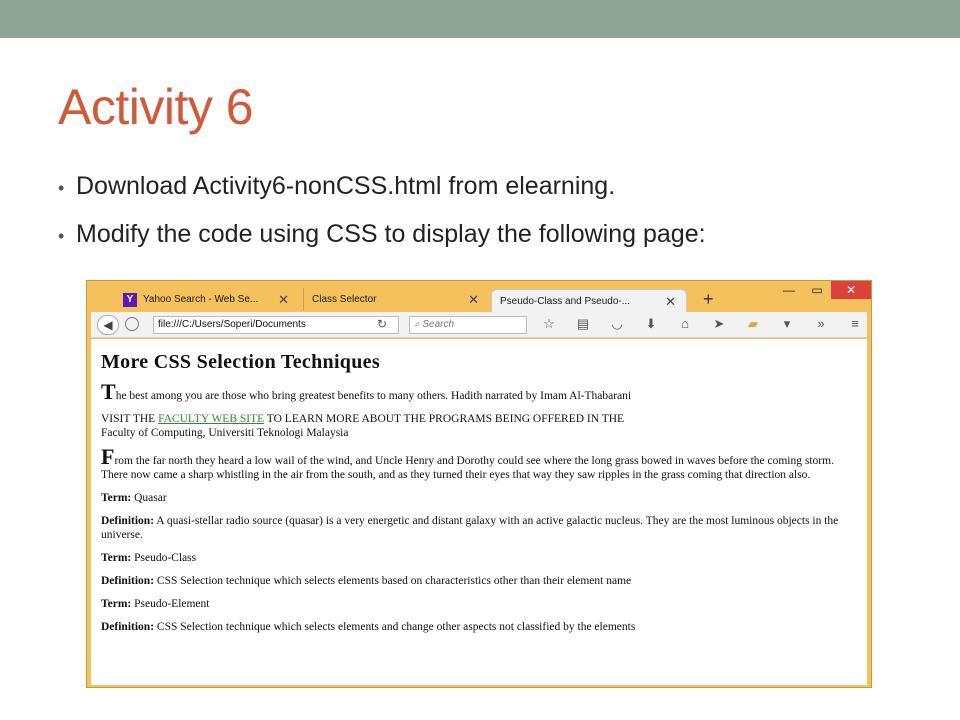 The width and height of the screenshot is (960, 720). I want to click on site-info-icon, so click(132, 324).